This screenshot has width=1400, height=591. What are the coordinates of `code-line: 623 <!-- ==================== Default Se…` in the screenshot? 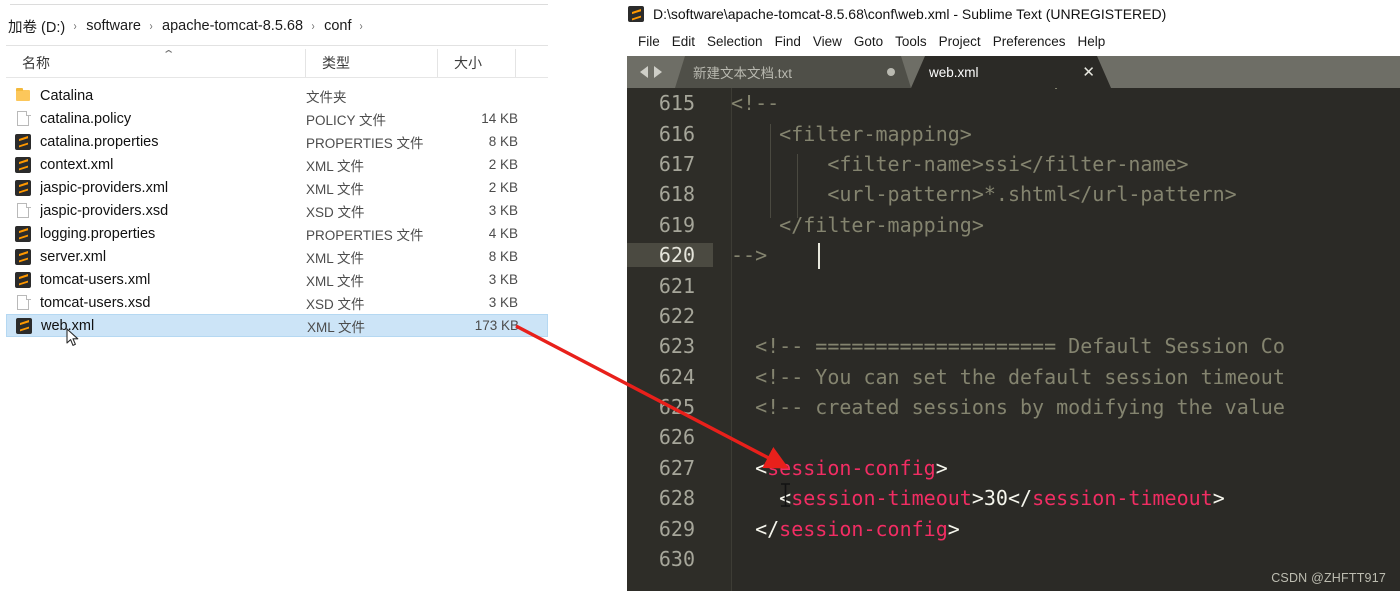 It's located at (1013, 346).